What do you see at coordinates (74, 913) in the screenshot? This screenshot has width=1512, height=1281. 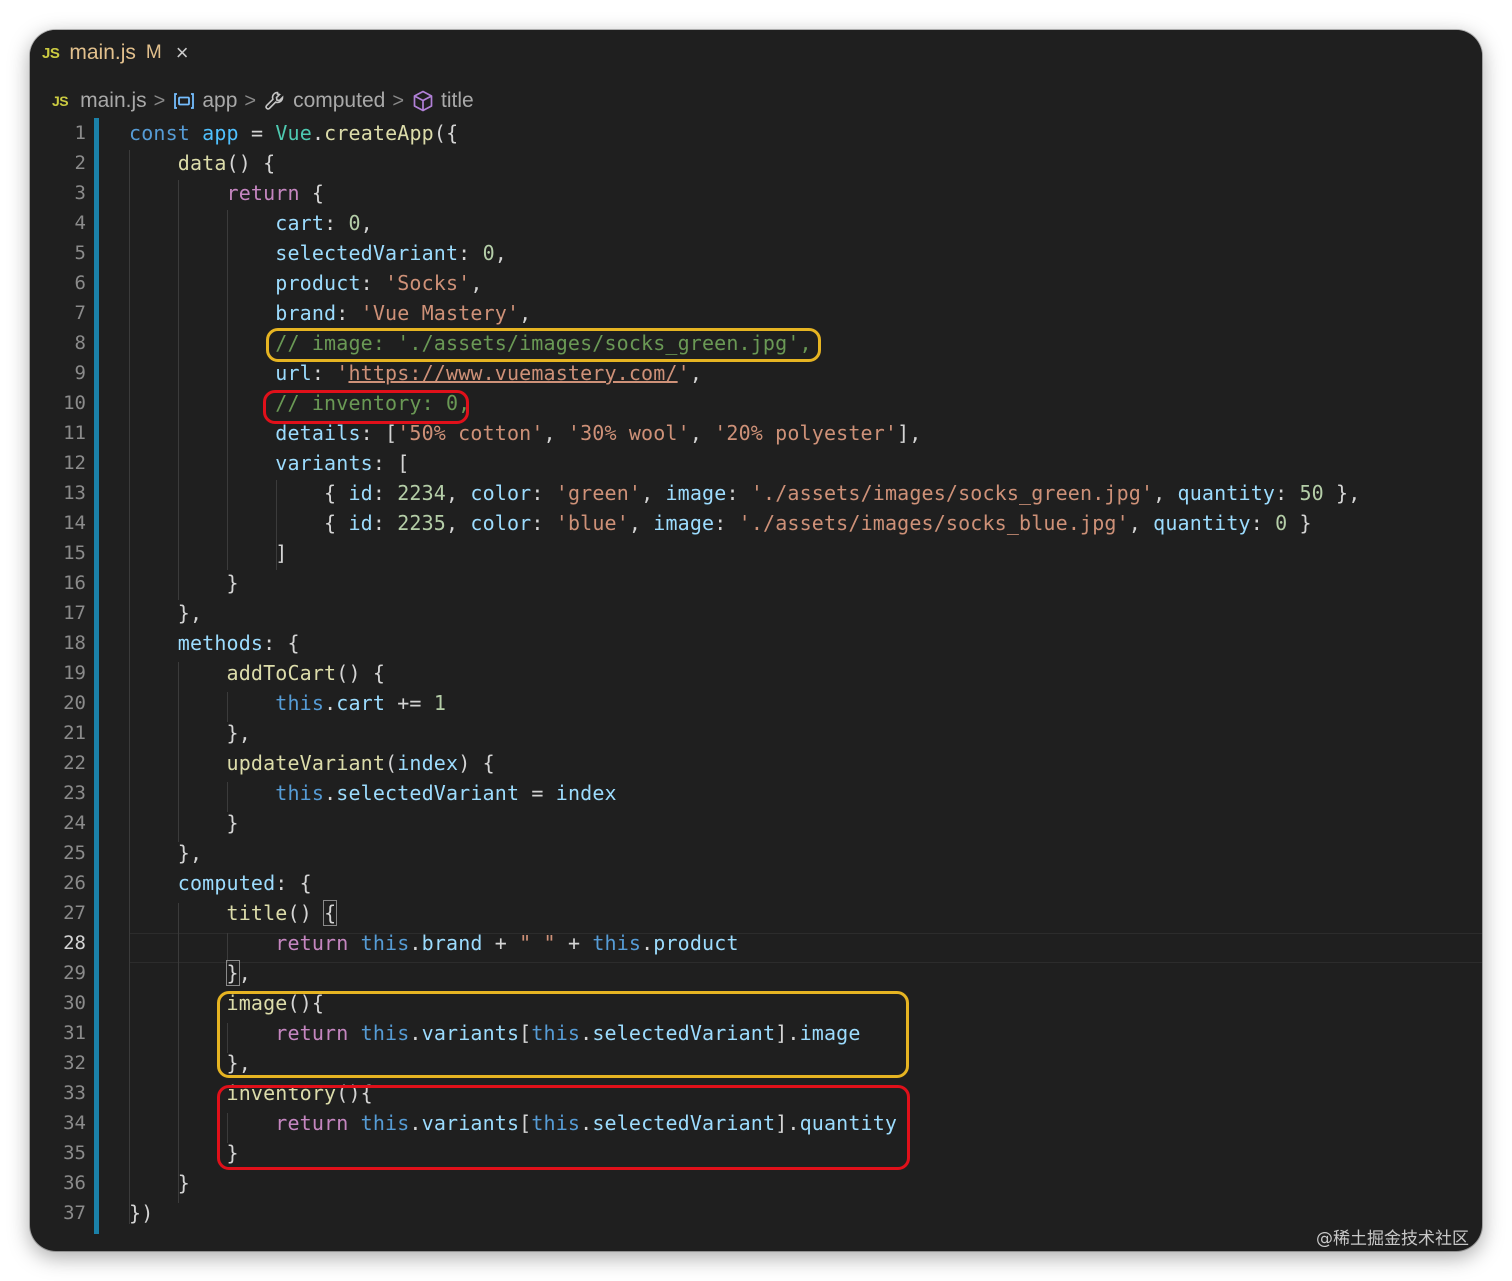 I see `line-number: 27` at bounding box center [74, 913].